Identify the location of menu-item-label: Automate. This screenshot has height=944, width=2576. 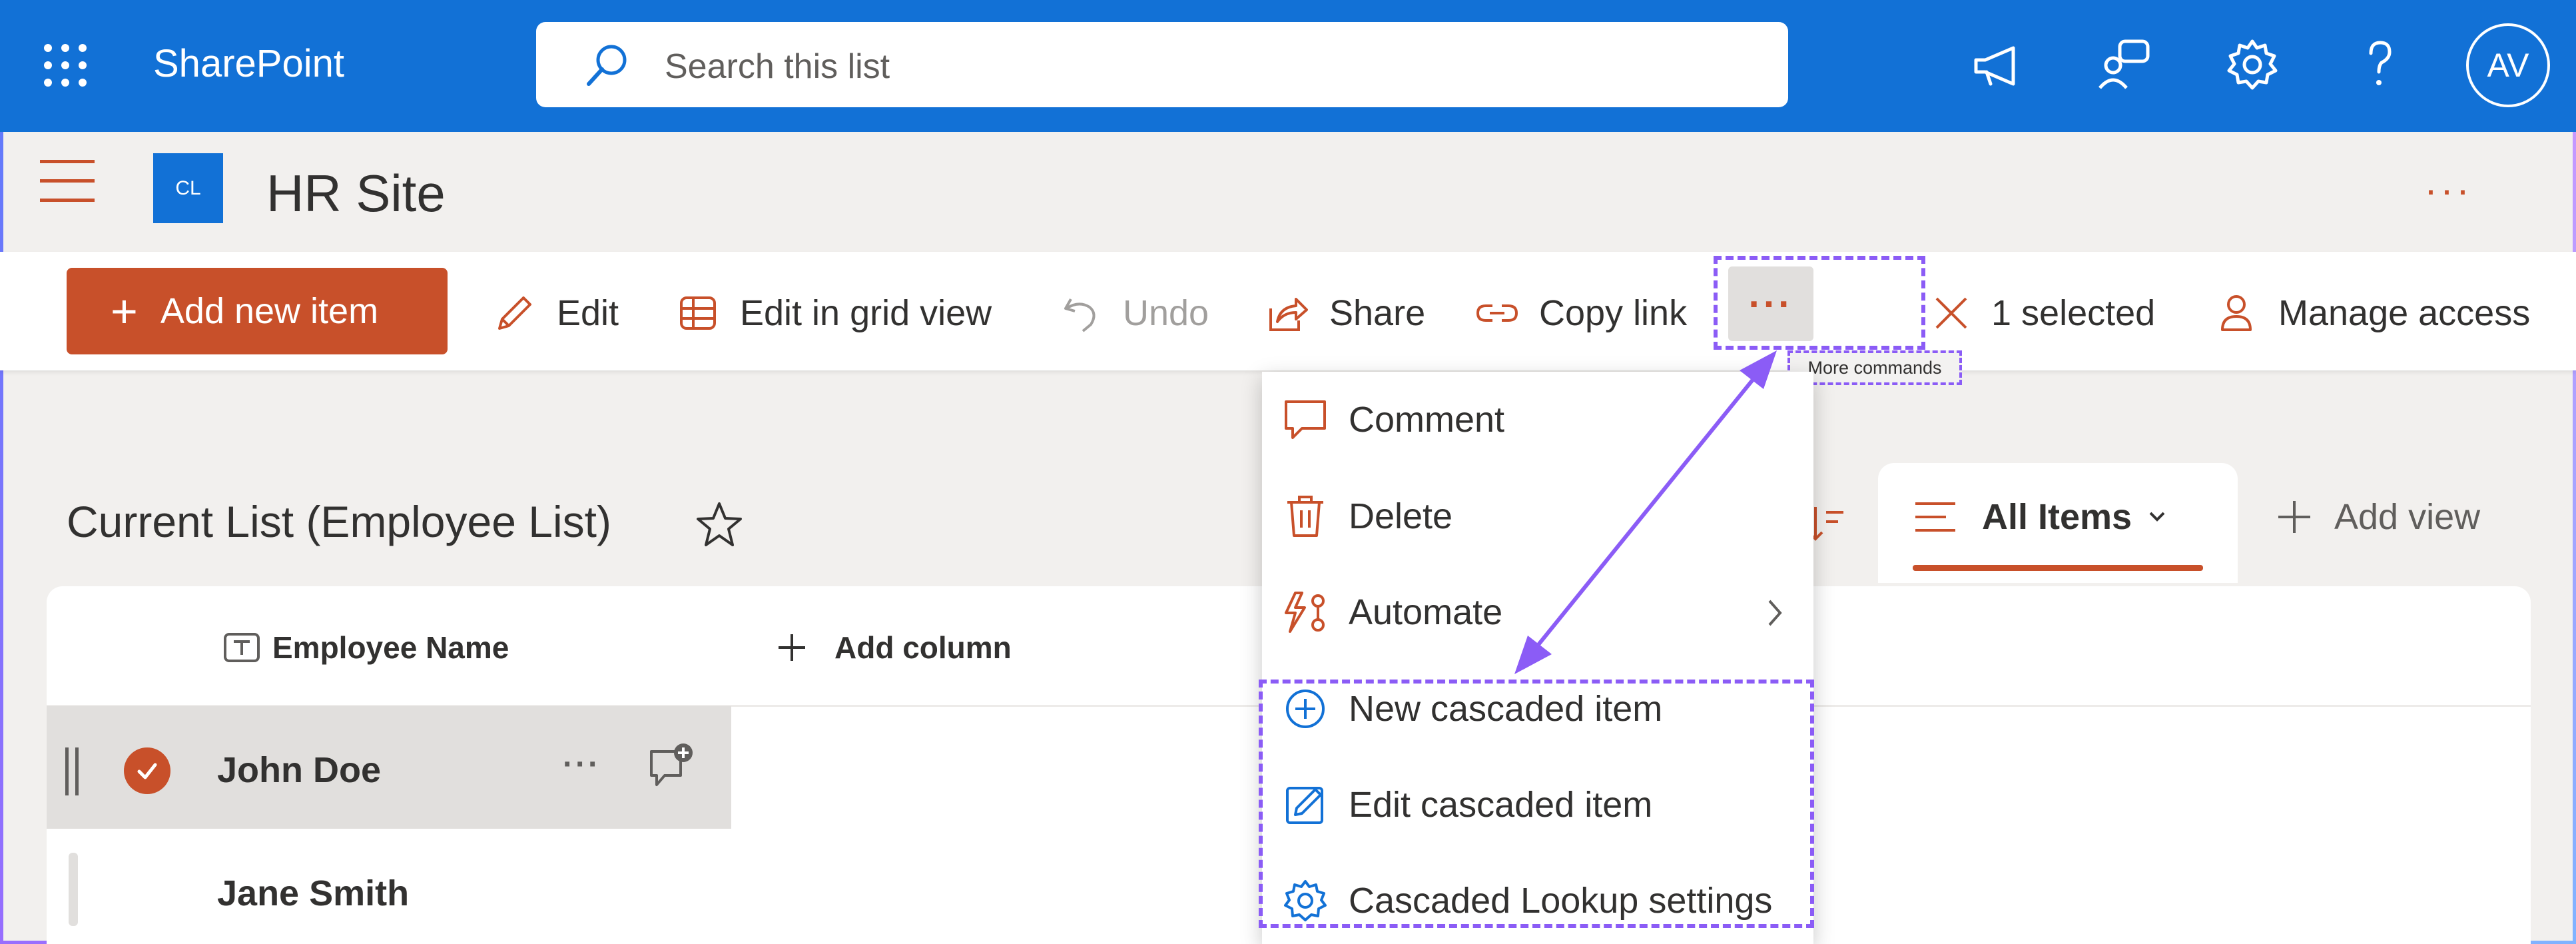
(1426, 612).